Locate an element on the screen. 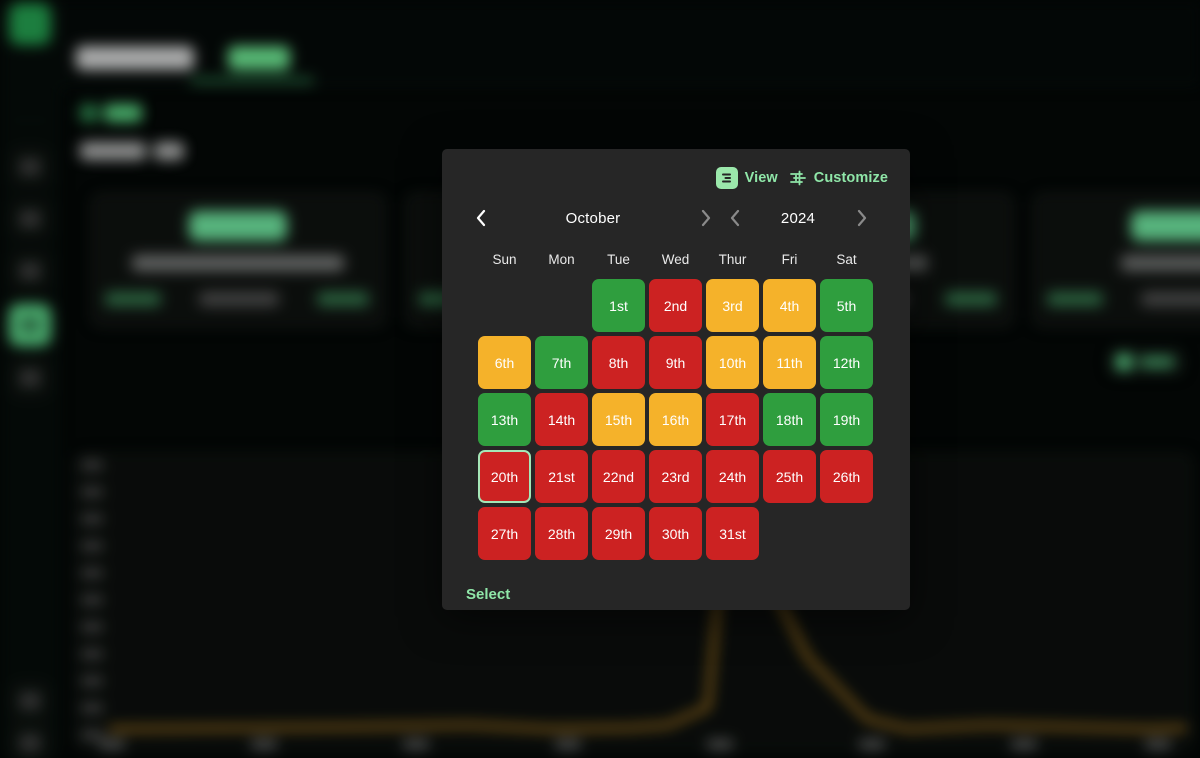 This screenshot has width=1200, height=758. day-25th: 25th is located at coordinates (789, 476).